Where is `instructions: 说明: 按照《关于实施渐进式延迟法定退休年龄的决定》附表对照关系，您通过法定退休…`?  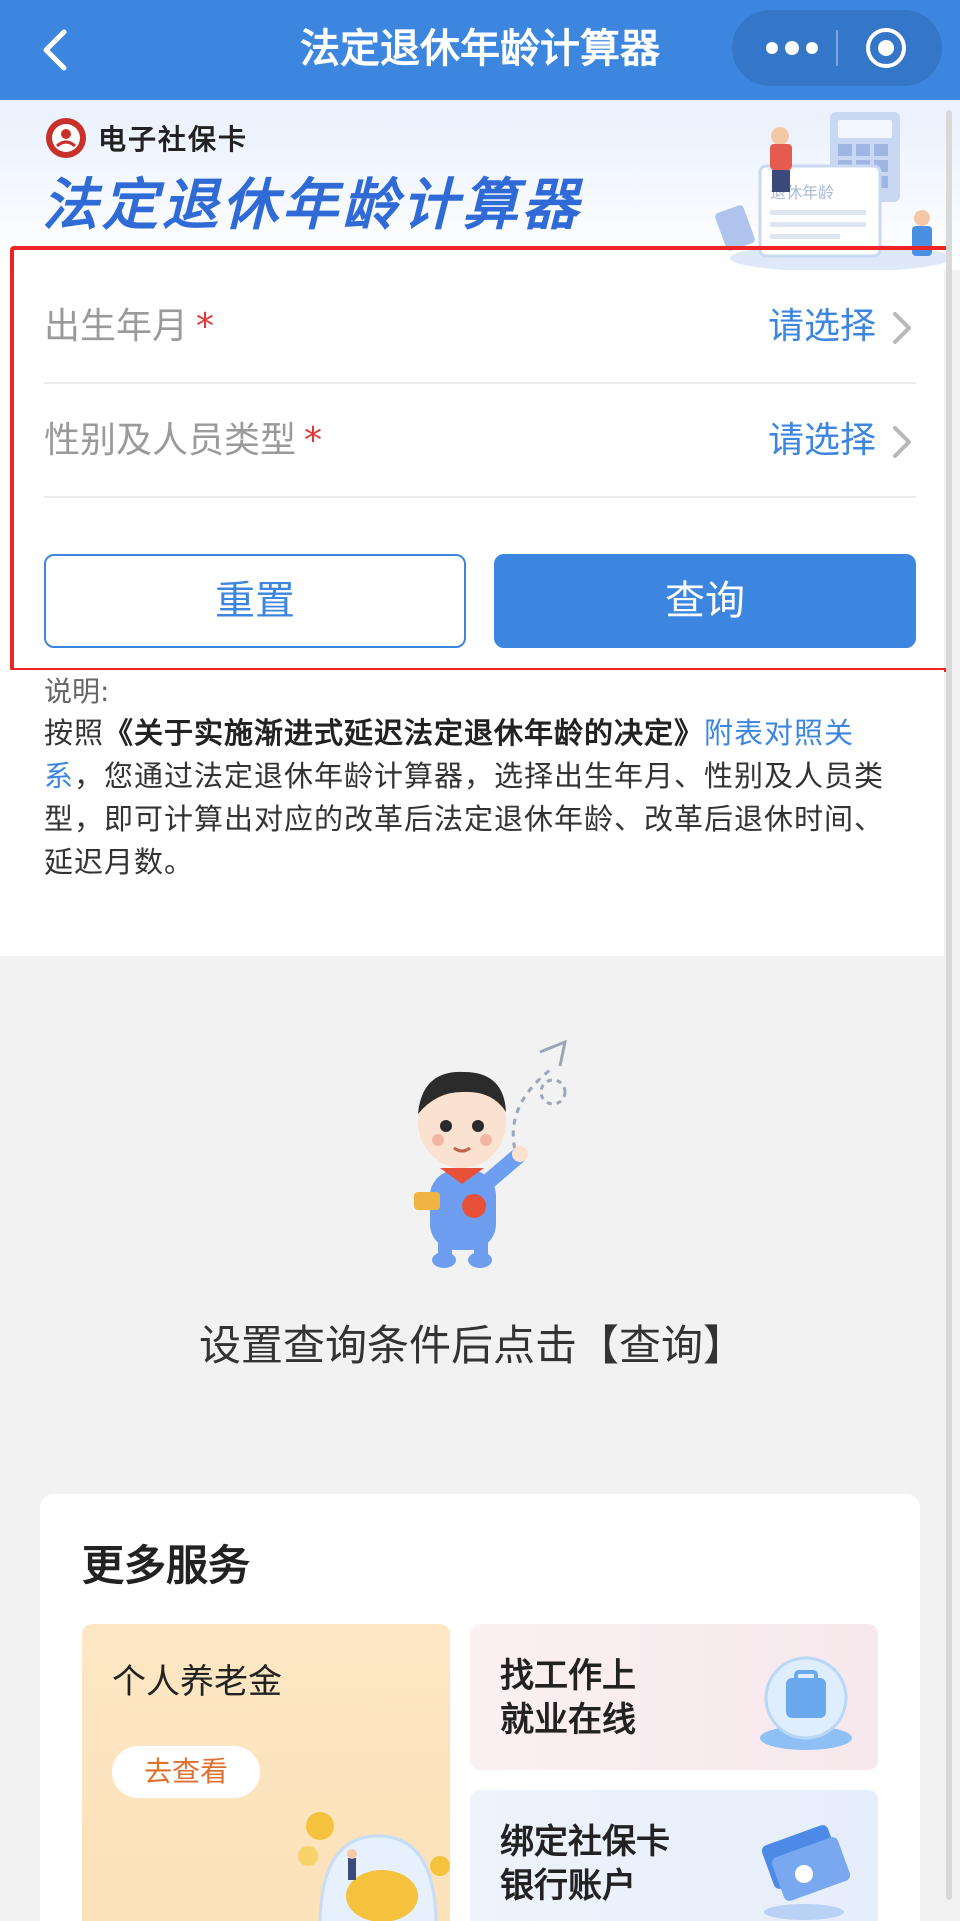 instructions: 说明: 按照《关于实施渐进式延迟法定退休年龄的决定》附表对照关系，您通过法定退休… is located at coordinates (472, 813).